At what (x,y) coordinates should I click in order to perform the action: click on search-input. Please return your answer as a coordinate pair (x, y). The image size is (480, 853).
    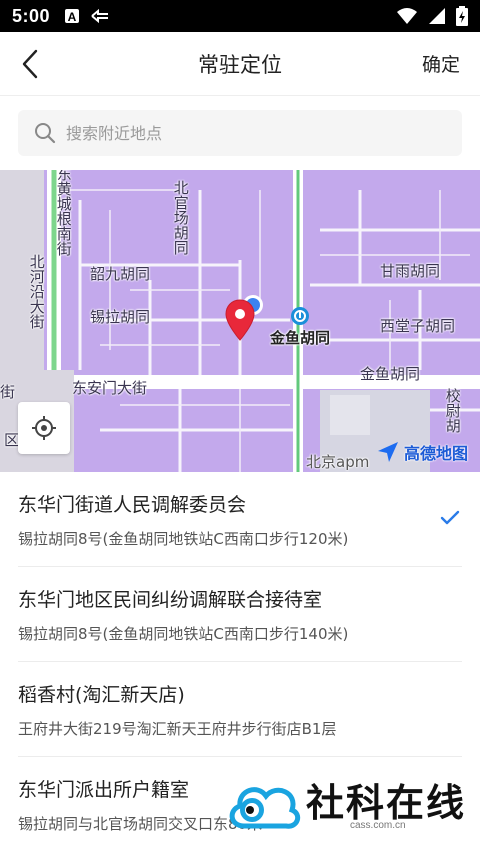
    Looking at the image, I should click on (256, 133).